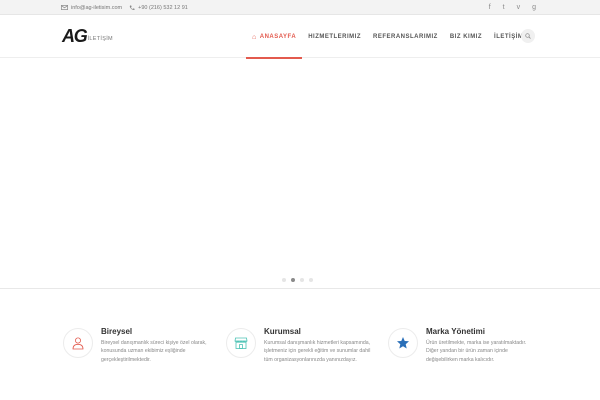 Image resolution: width=600 pixels, height=400 pixels. I want to click on nav-label: İLETİŞİM, so click(509, 37).